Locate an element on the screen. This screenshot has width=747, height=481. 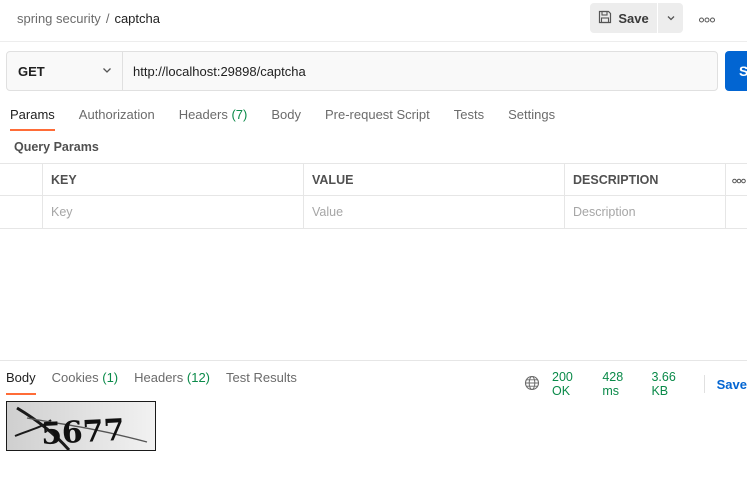
response-tab-test-results: Test Results is located at coordinates (261, 382).